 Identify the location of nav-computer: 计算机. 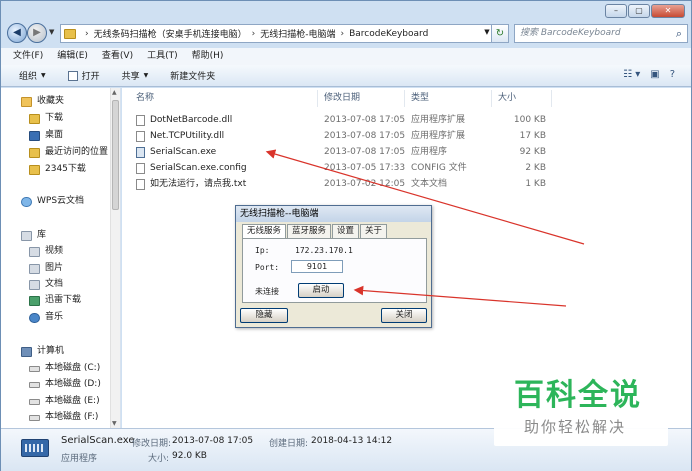
(42, 351).